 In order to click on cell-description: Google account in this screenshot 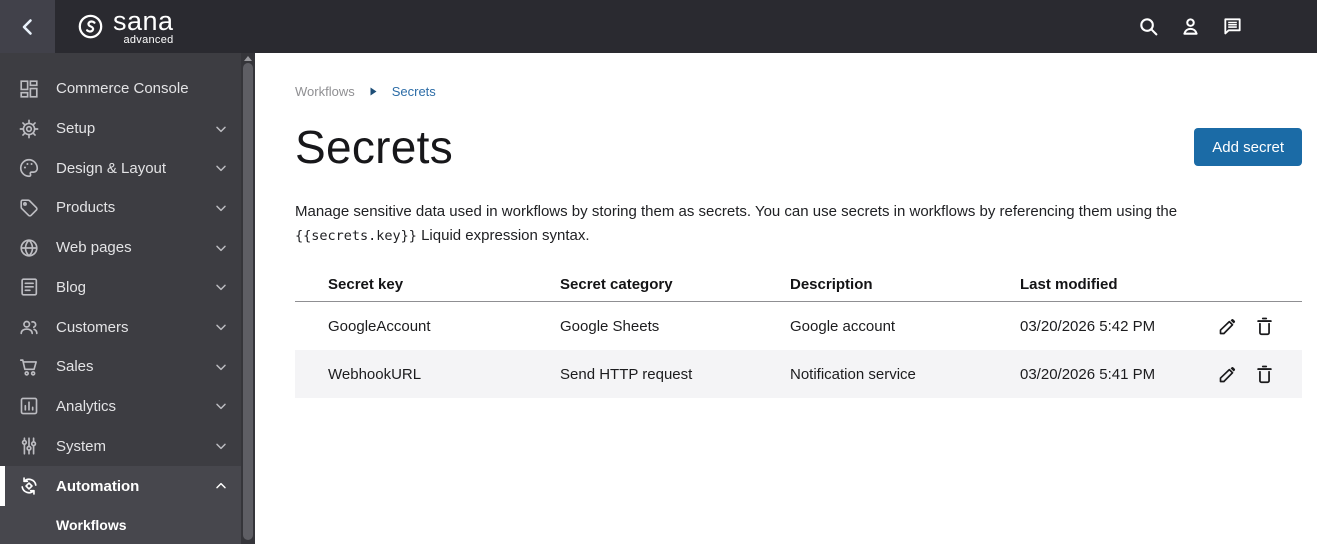, I will do `click(843, 326)`.